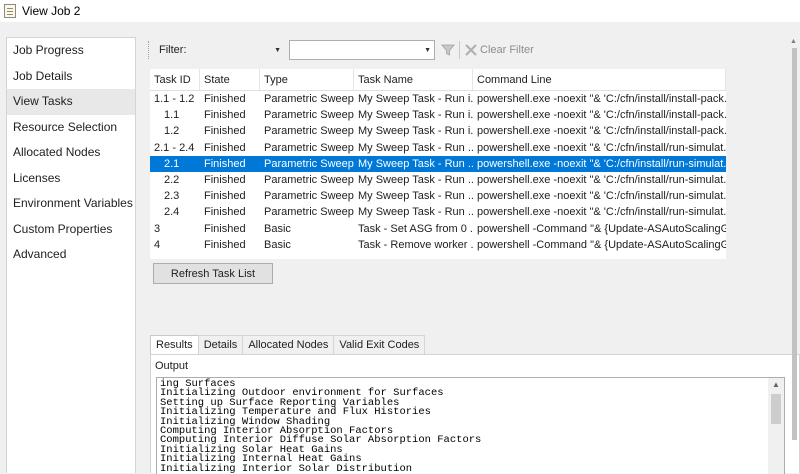  I want to click on nav-item-resource-selection: Resource Selection, so click(71, 128).